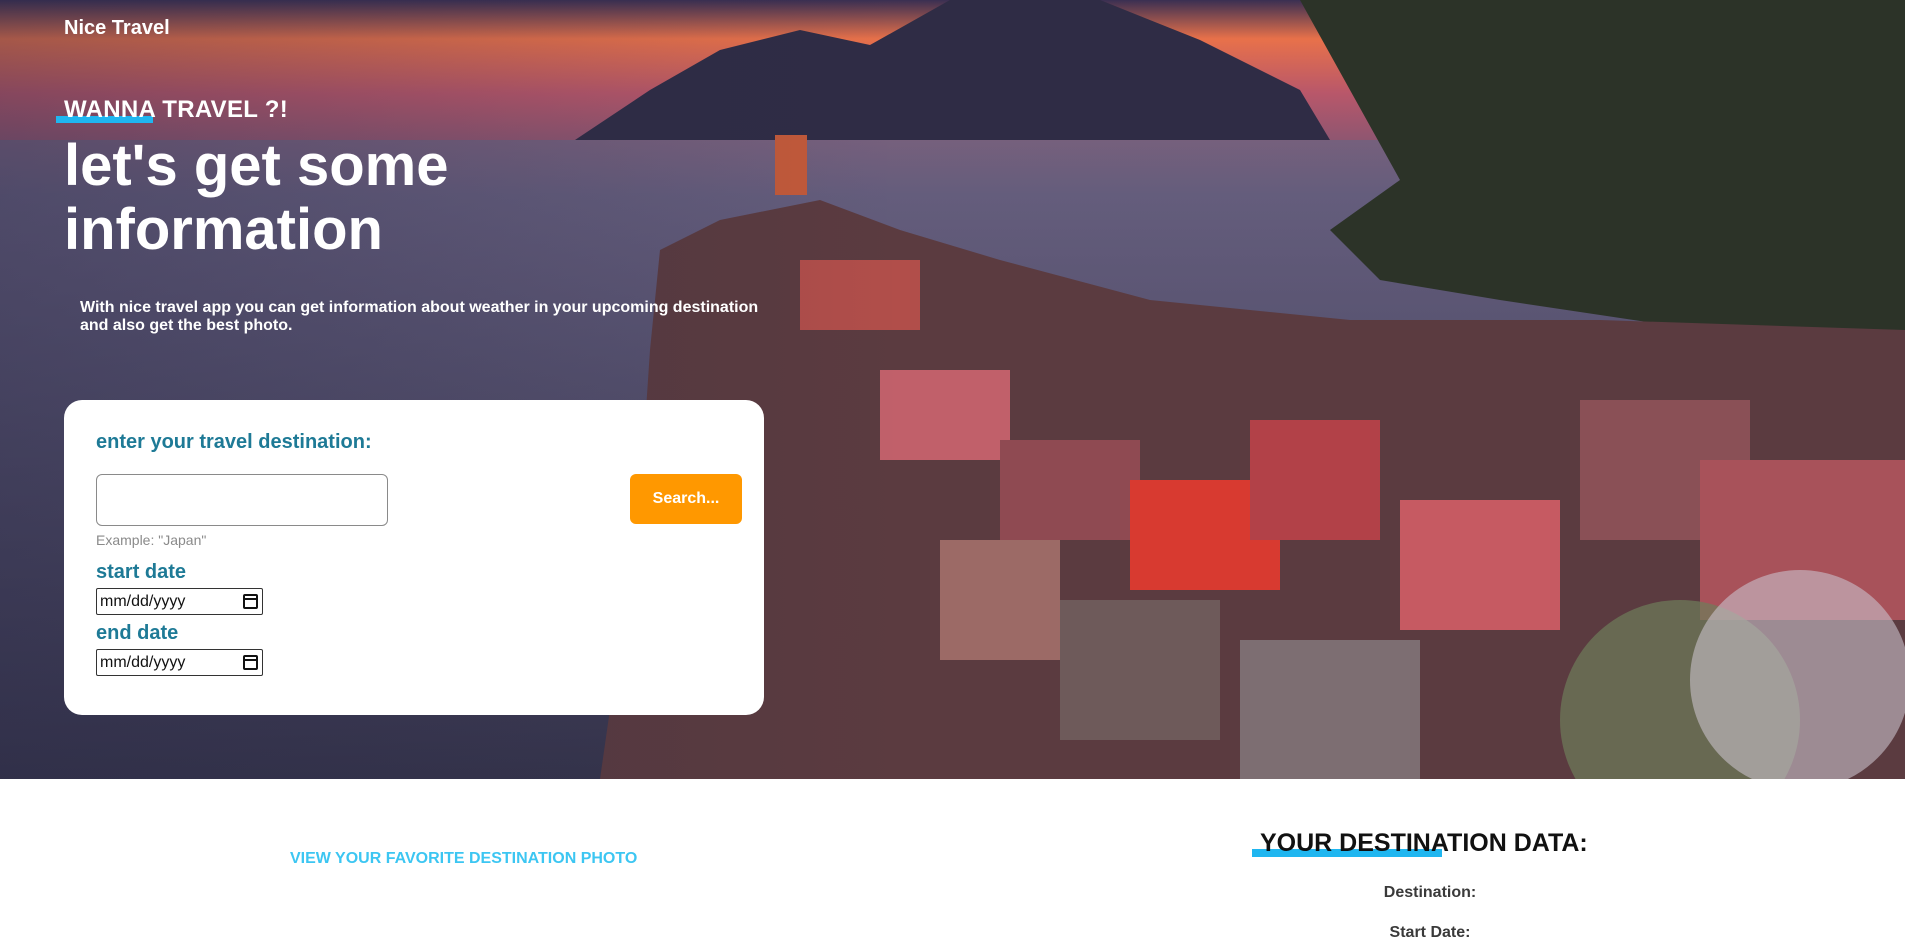 This screenshot has width=1905, height=947. Describe the element at coordinates (1430, 892) in the screenshot. I see `destination-label: Destination:` at that location.